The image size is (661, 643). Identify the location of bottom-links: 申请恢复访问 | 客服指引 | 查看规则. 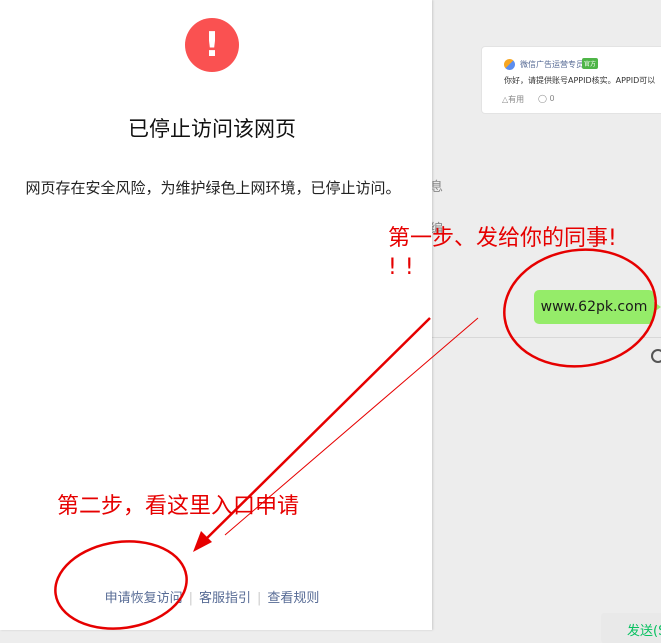
(212, 596).